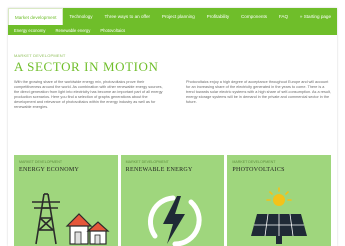 The width and height of the screenshot is (345, 246). Describe the element at coordinates (218, 16) in the screenshot. I see `nav-profitability: Profitability` at that location.